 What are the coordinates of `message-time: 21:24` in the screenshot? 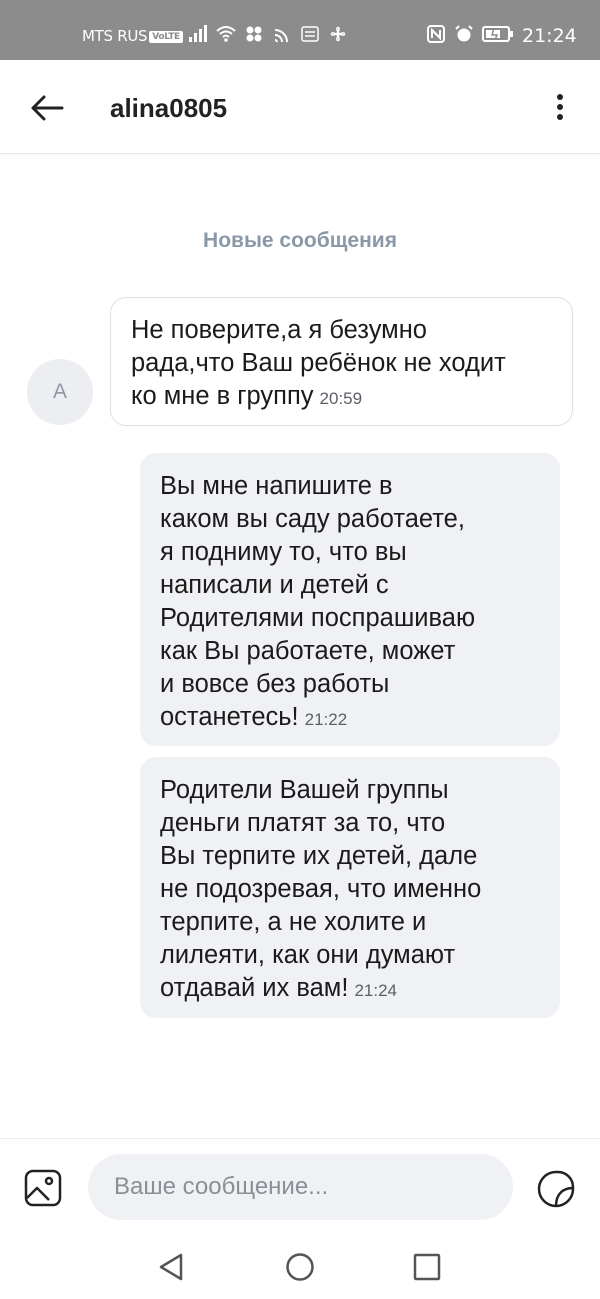 It's located at (375, 990).